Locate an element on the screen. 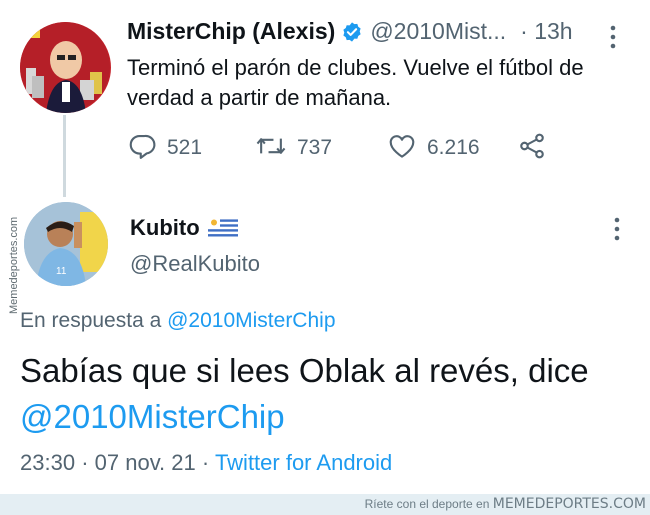 The image size is (650, 515). replying-to-link: @2010MisterChip is located at coordinates (251, 320).